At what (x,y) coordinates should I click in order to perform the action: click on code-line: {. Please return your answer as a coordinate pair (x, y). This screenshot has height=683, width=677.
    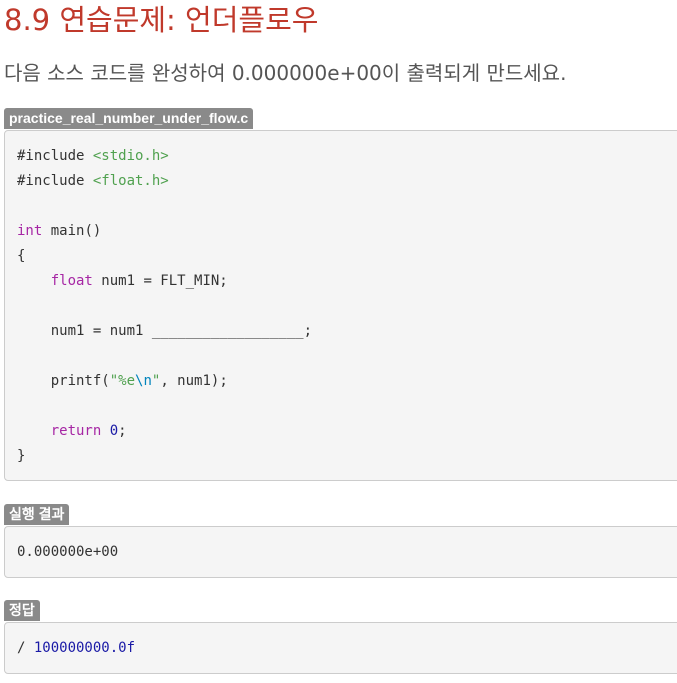
    Looking at the image, I should click on (347, 256).